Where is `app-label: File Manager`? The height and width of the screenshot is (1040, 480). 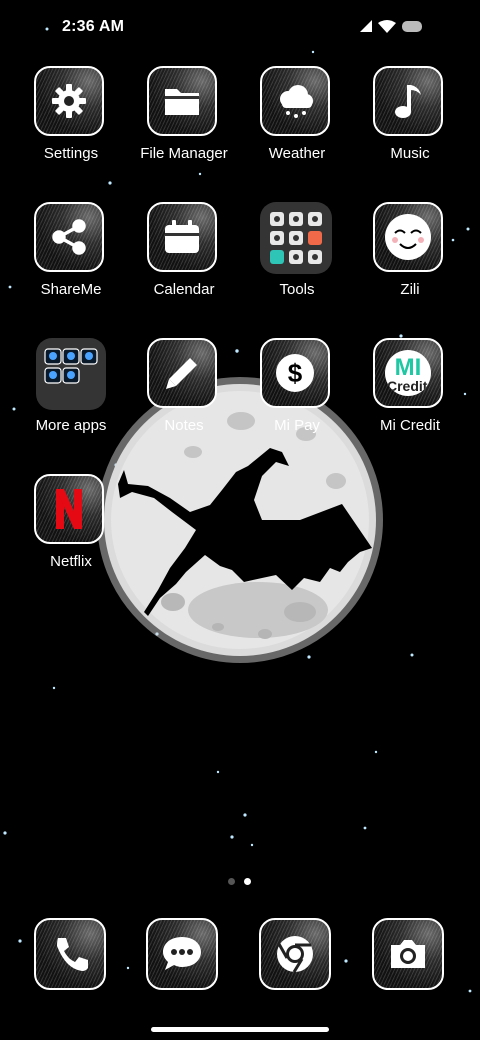 app-label: File Manager is located at coordinates (184, 153).